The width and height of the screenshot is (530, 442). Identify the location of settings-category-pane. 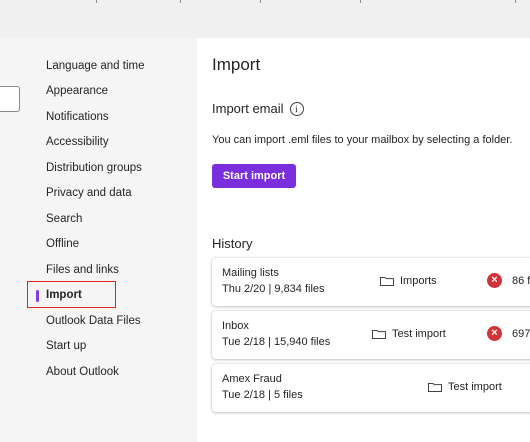
(15, 240).